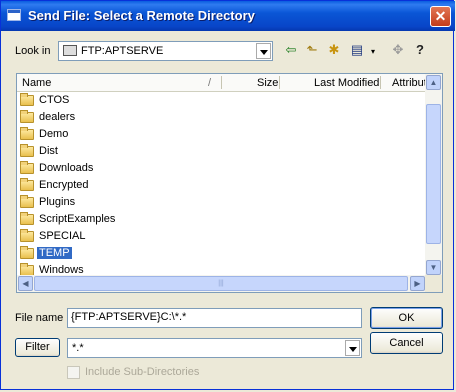 The width and height of the screenshot is (456, 392). Describe the element at coordinates (398, 49) in the screenshot. I see `move-icon: ✥` at that location.